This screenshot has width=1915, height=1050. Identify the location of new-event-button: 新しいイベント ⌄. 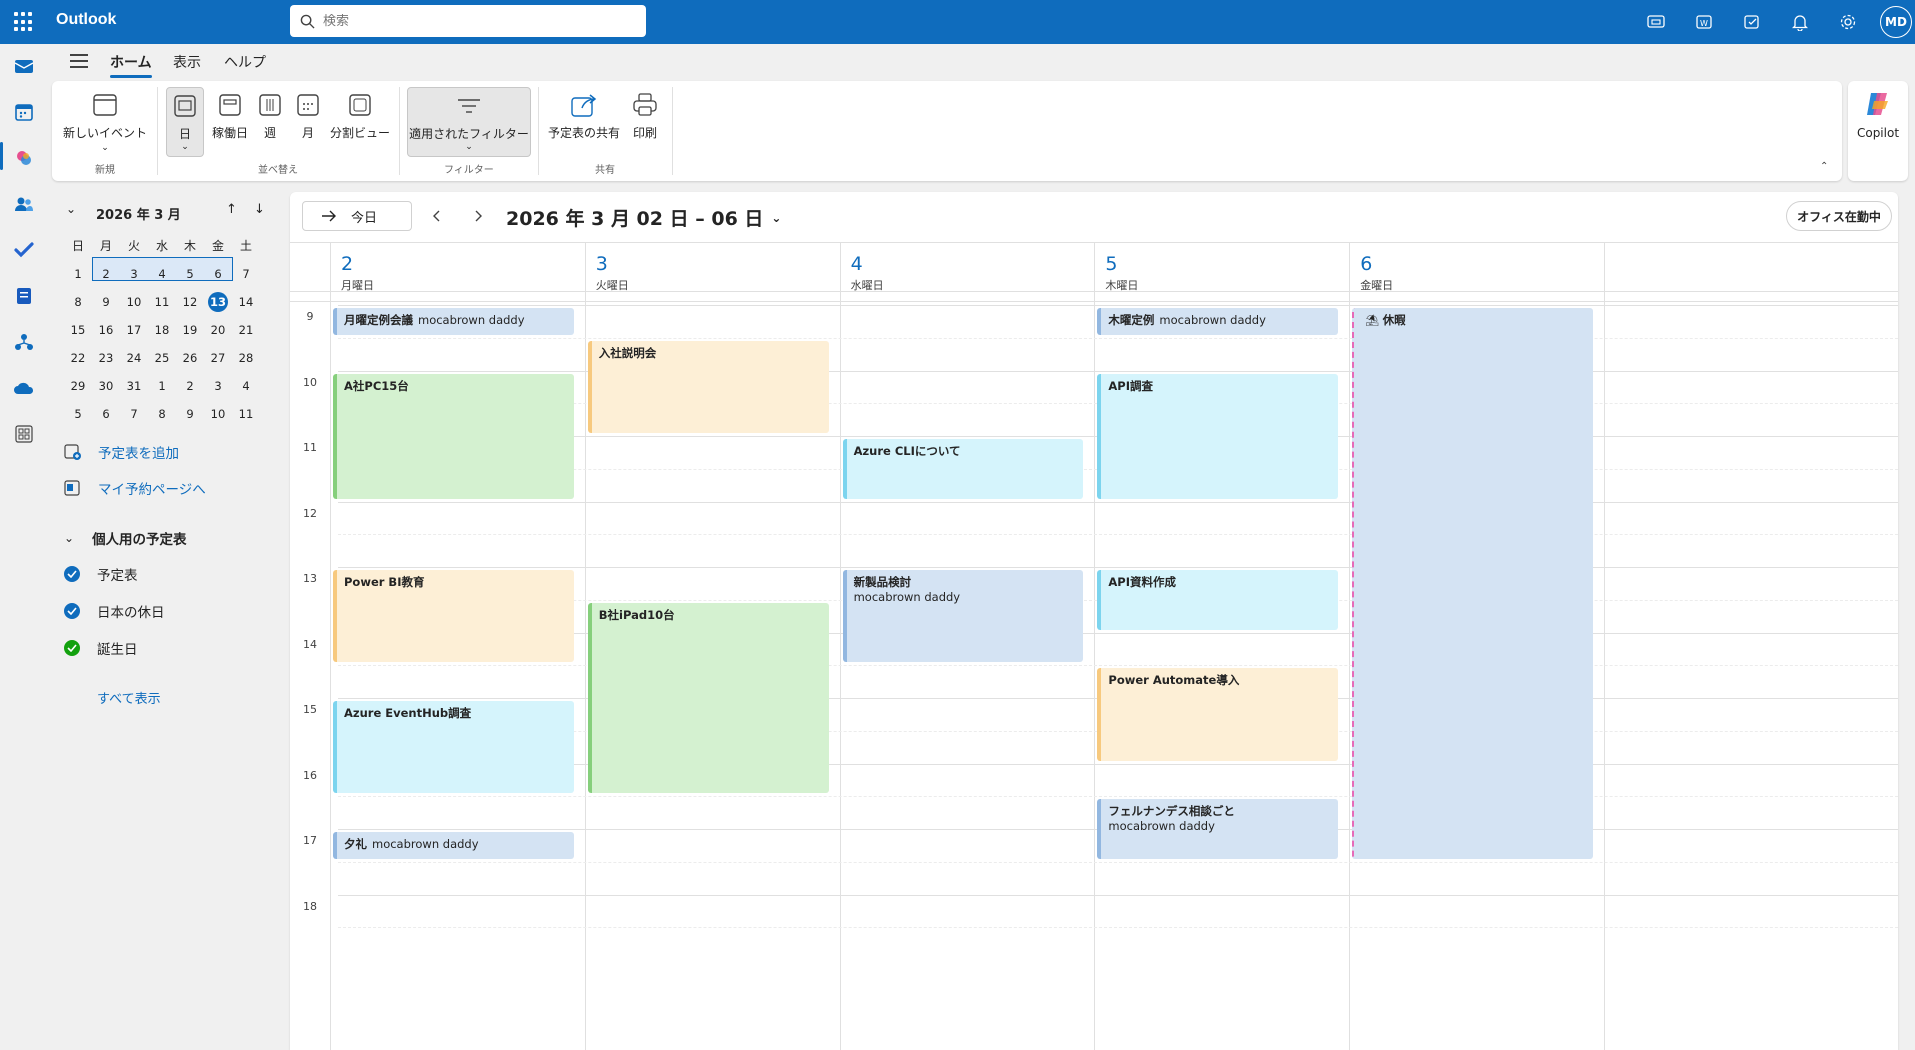
(105, 120).